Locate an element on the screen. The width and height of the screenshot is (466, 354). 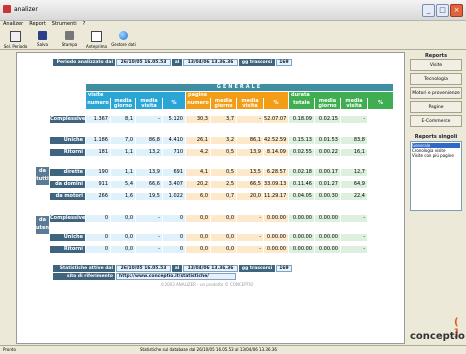
stats-label: Statistiche attive dal is located at coordinates (84, 268).